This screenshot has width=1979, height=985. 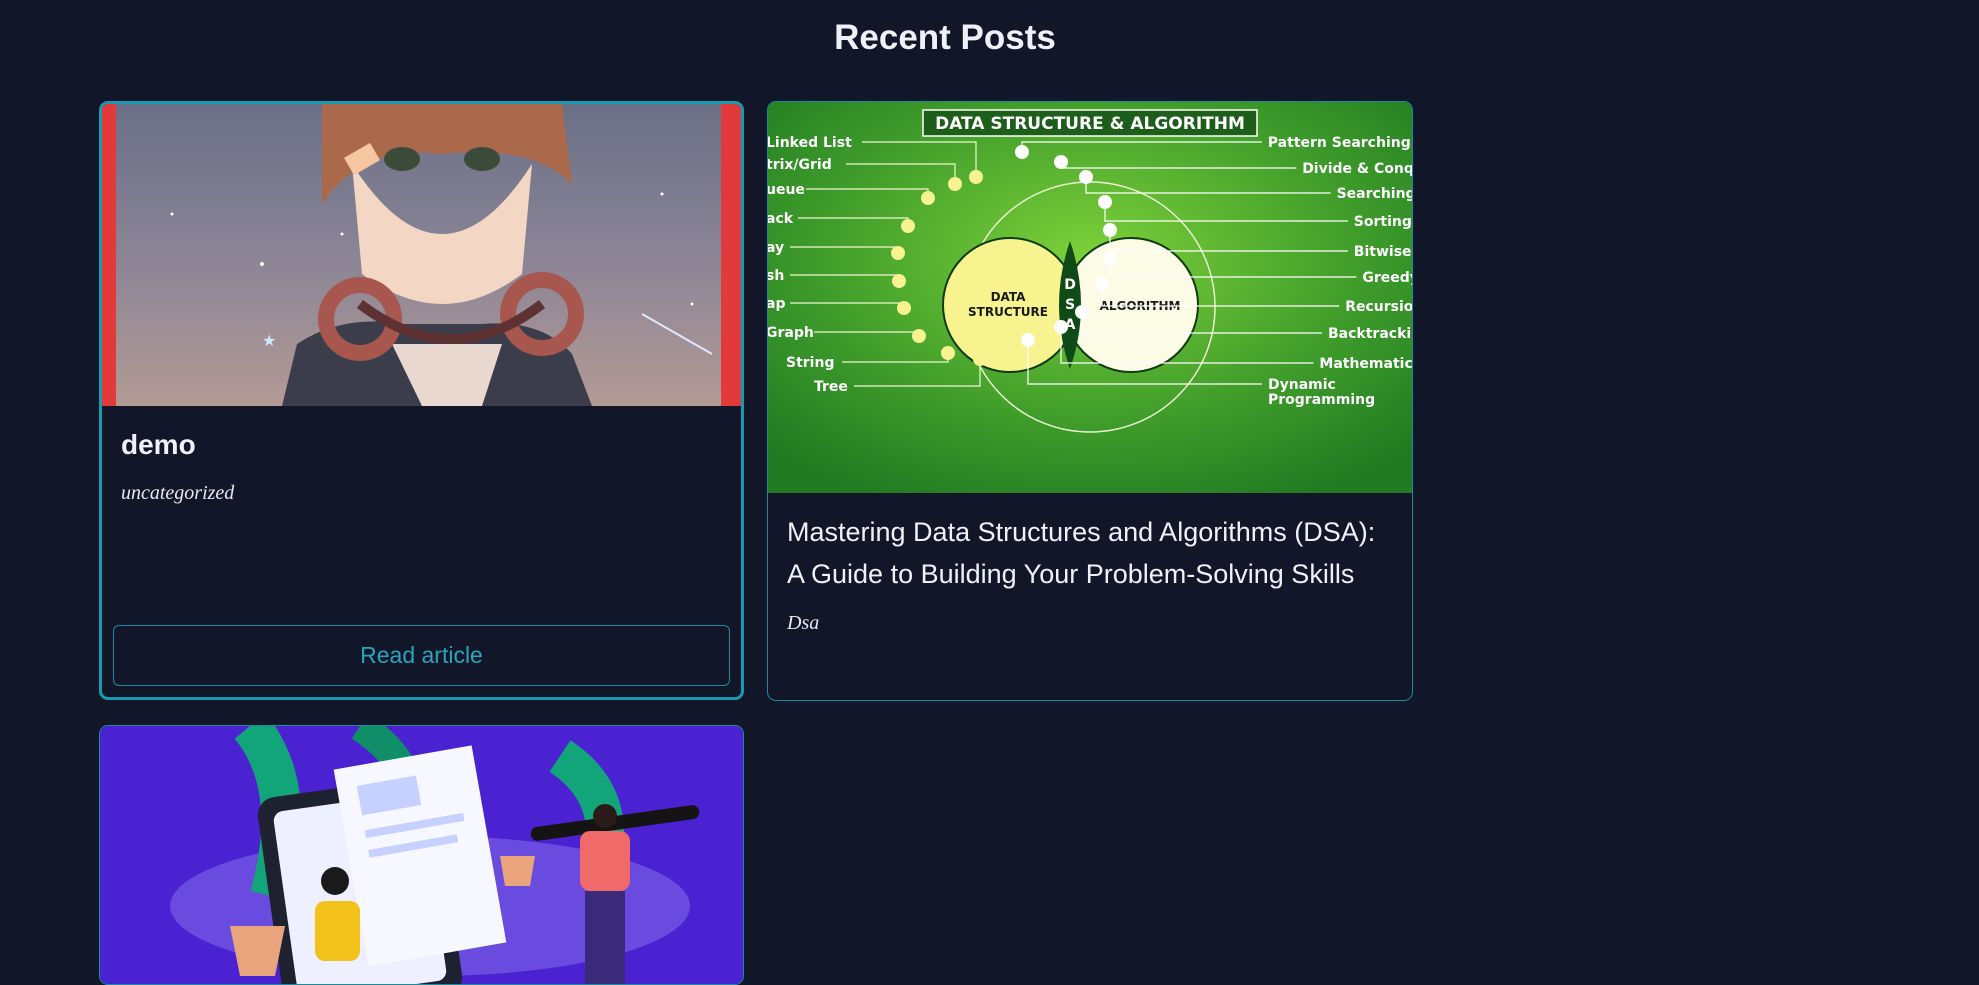 I want to click on infographic-left-label: ap, so click(x=776, y=304).